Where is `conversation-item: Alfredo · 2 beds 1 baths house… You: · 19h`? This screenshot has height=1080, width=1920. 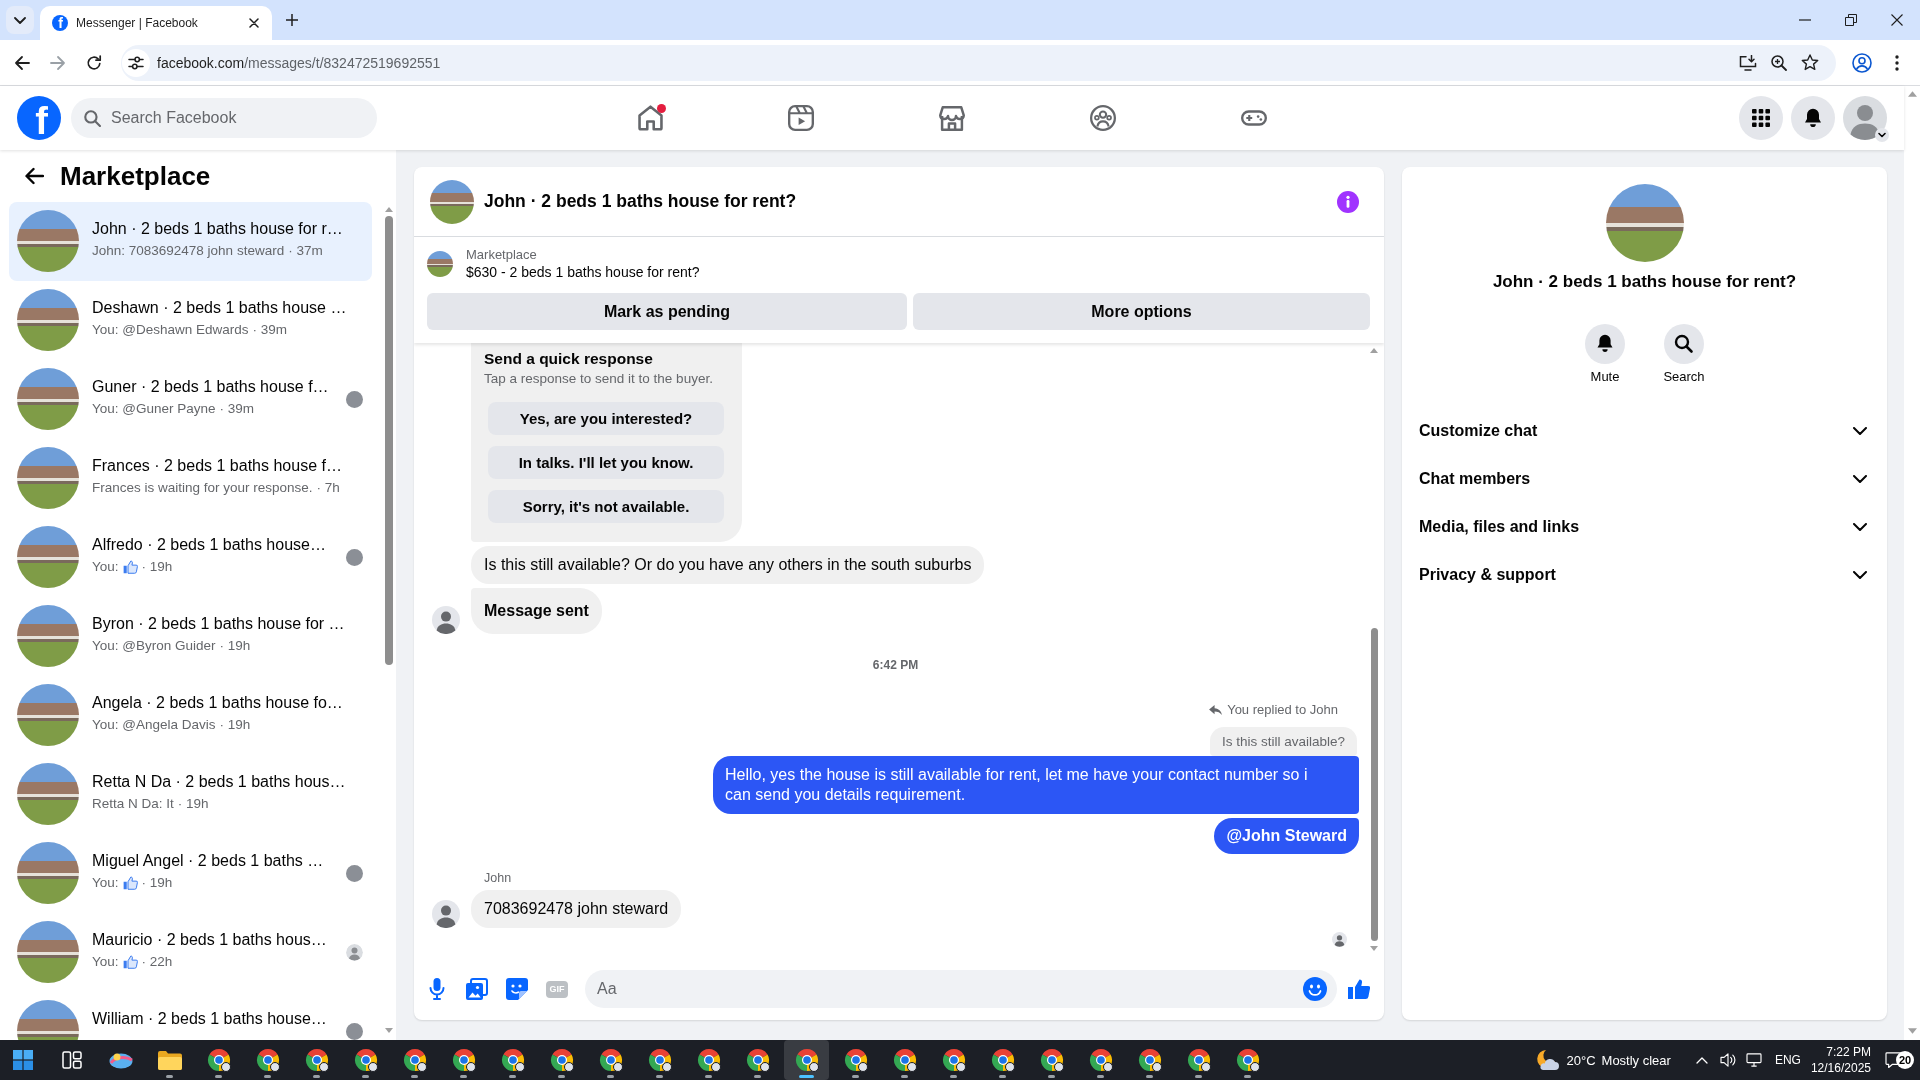
conversation-item: Alfredo · 2 beds 1 baths house… You: · 19h is located at coordinates (190, 557).